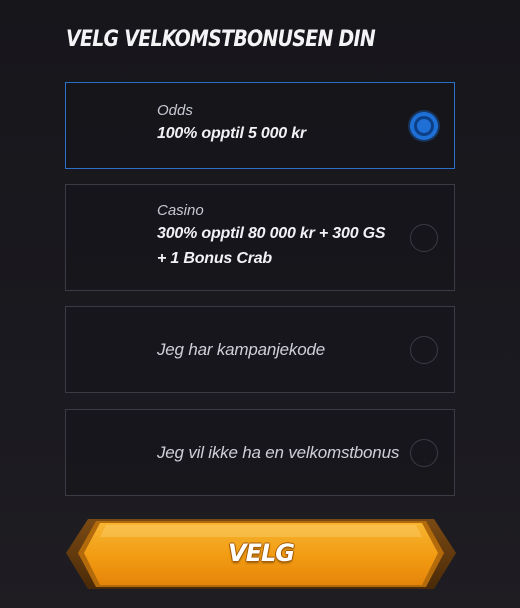 The width and height of the screenshot is (520, 608). I want to click on bonus-option-no-bonus: Jeg vil ikke ha en velkomstbonus, so click(260, 452).